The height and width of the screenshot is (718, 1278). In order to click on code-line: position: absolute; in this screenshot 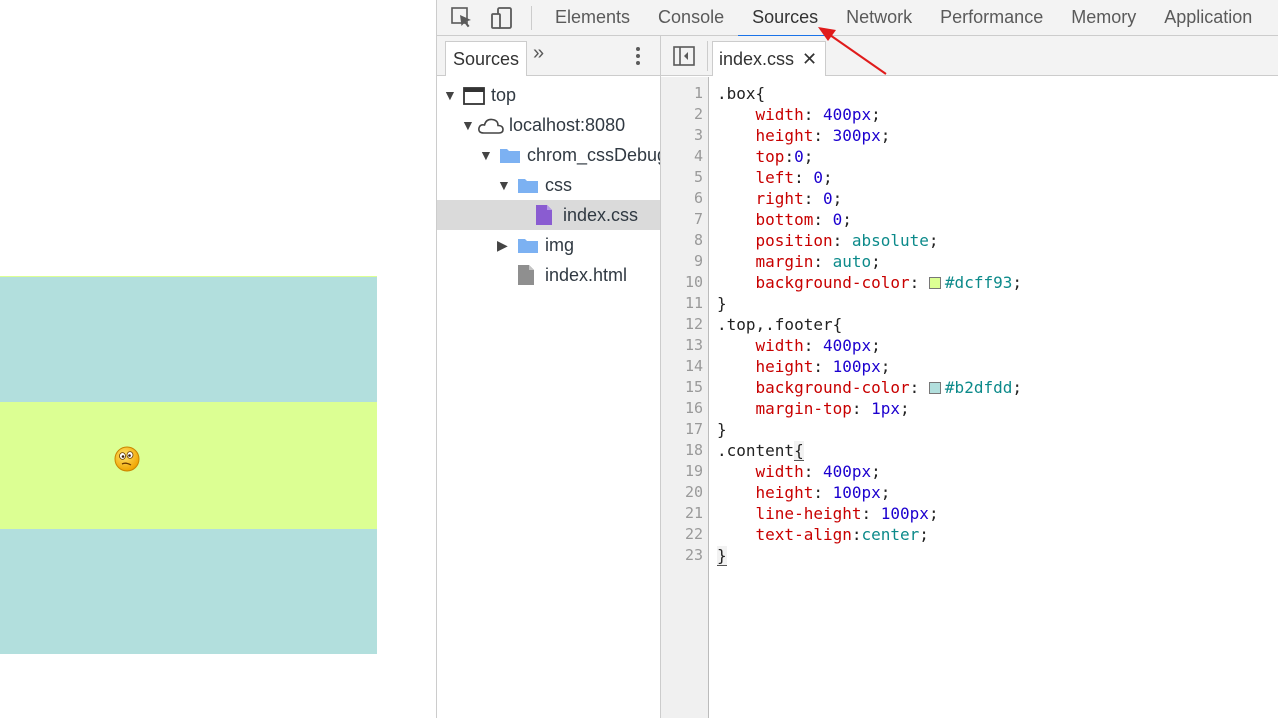, I will do `click(847, 240)`.